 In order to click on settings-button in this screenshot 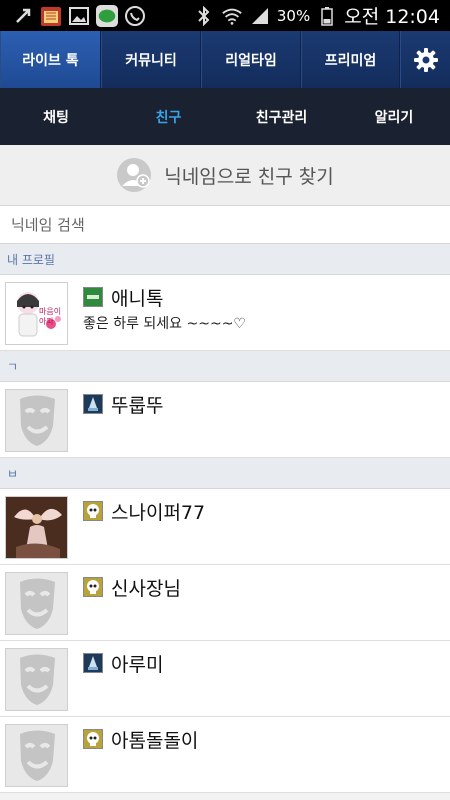, I will do `click(425, 59)`.